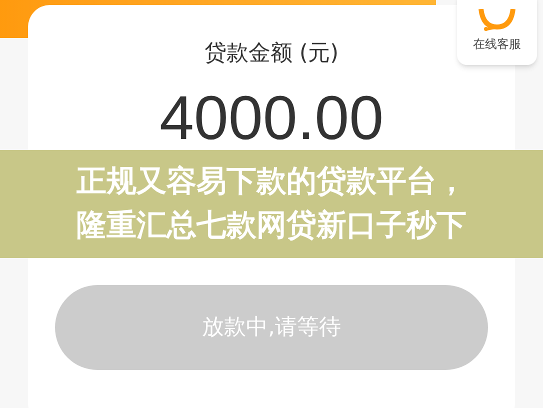 Image resolution: width=543 pixels, height=408 pixels. Describe the element at coordinates (271, 119) in the screenshot. I see `loan-amount: 4000.00` at that location.